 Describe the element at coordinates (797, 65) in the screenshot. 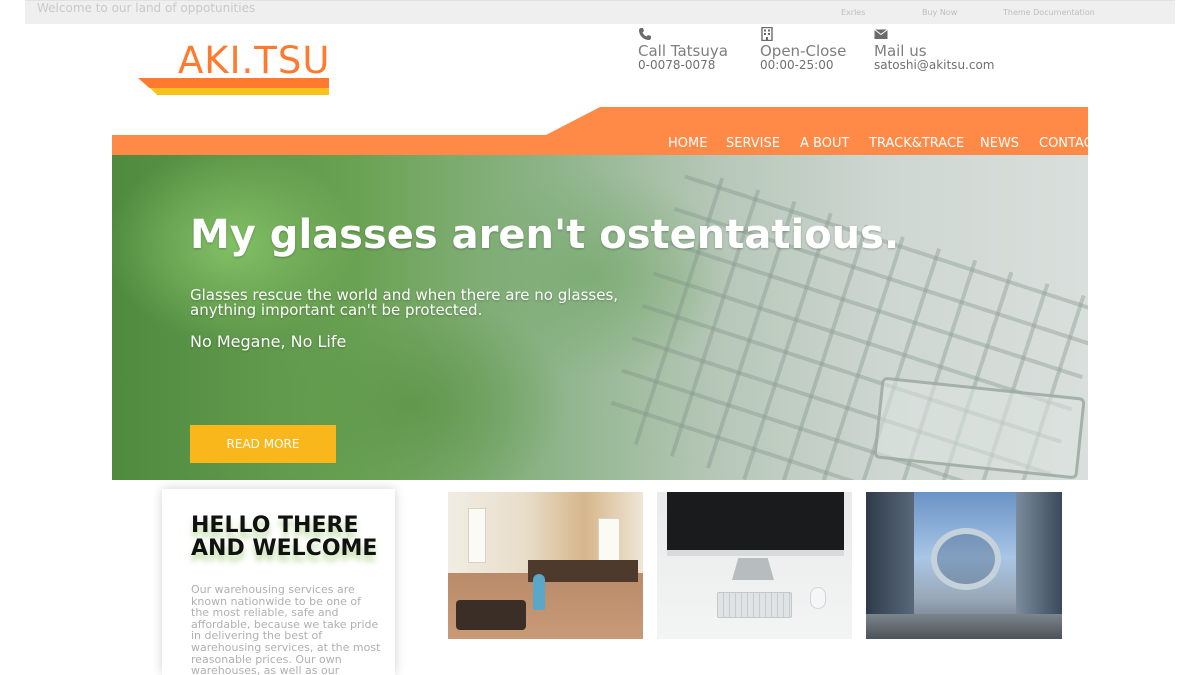

I see `hours-value: 00:00-25:00` at that location.